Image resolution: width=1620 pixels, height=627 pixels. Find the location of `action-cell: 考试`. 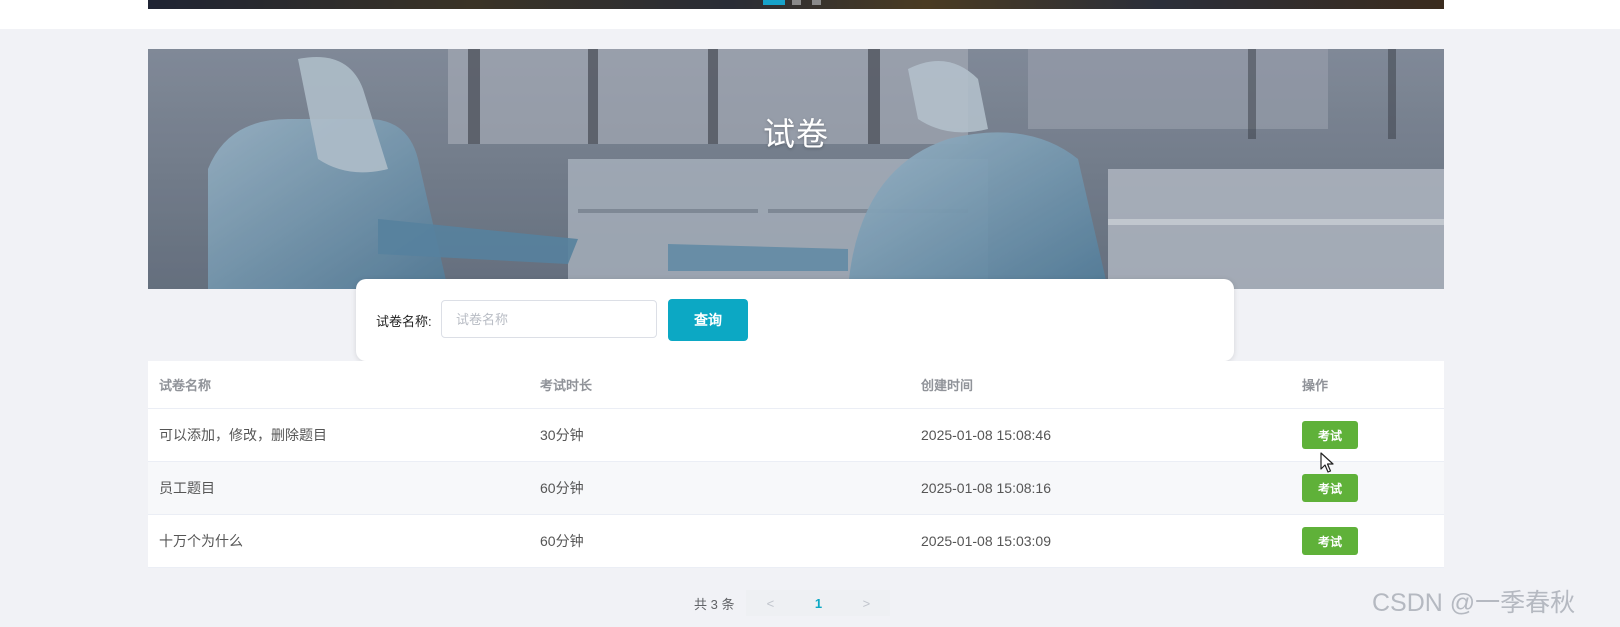

action-cell: 考试 is located at coordinates (1330, 541).